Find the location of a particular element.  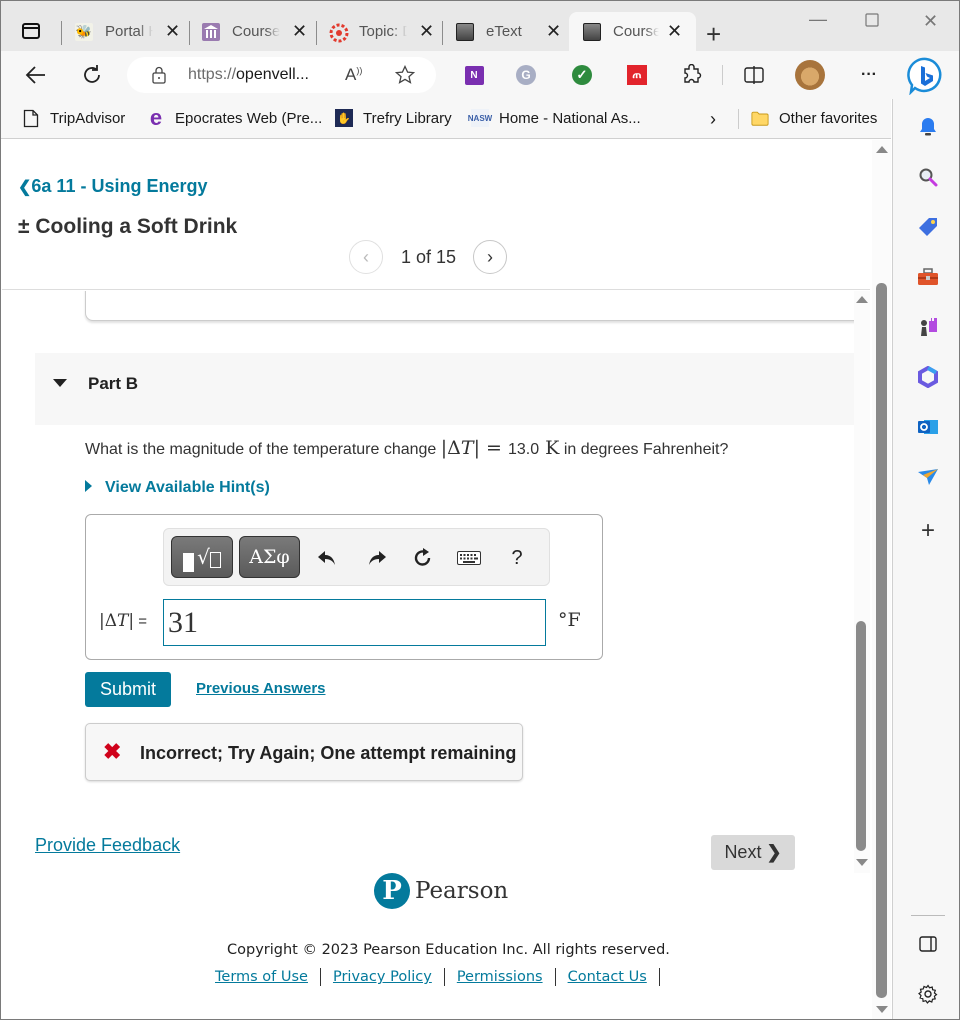

inner-scrollbar is located at coordinates (862, 582).